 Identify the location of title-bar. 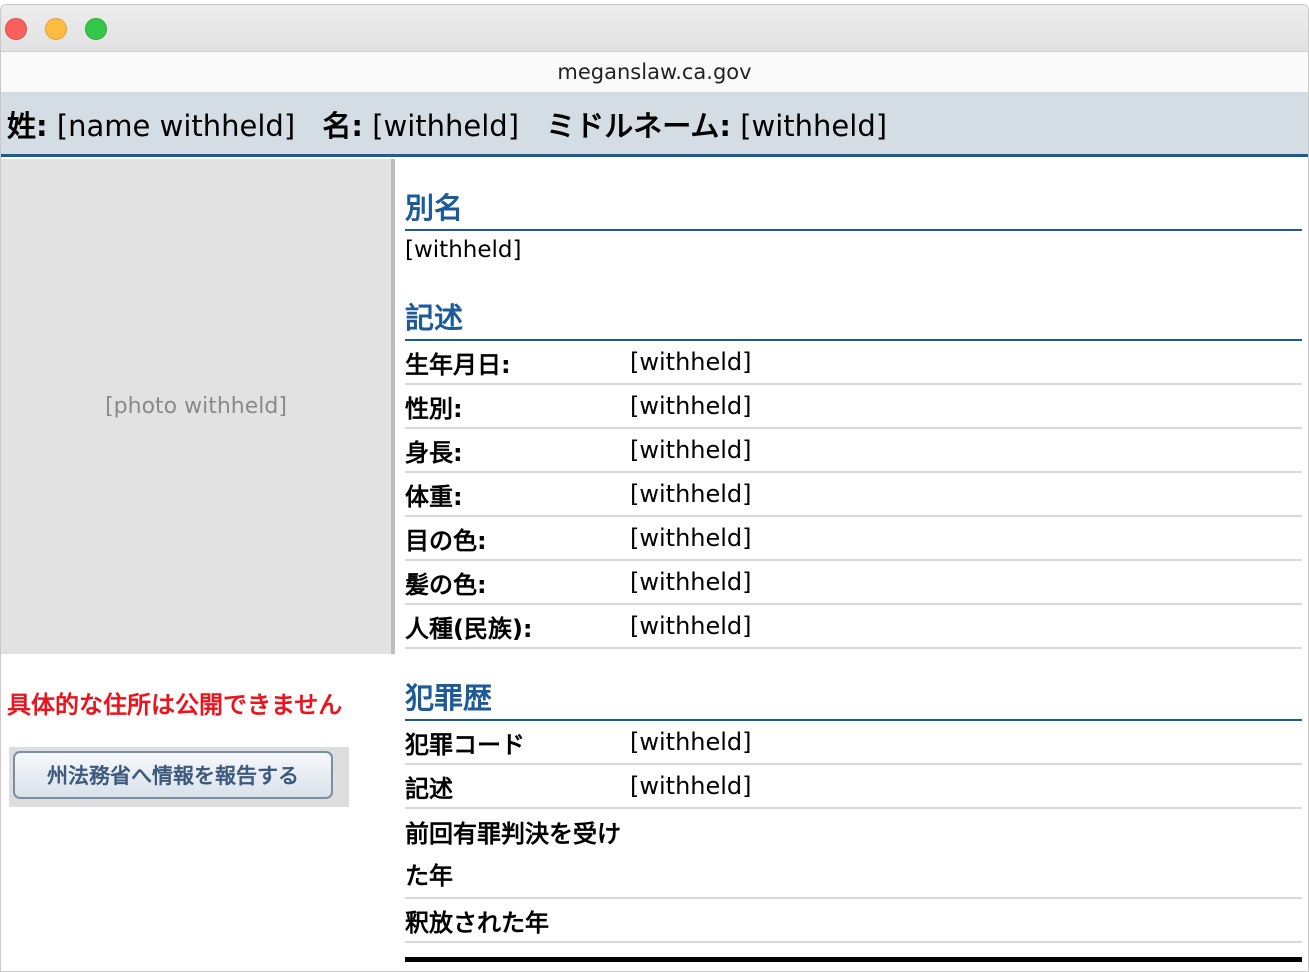
(654, 28).